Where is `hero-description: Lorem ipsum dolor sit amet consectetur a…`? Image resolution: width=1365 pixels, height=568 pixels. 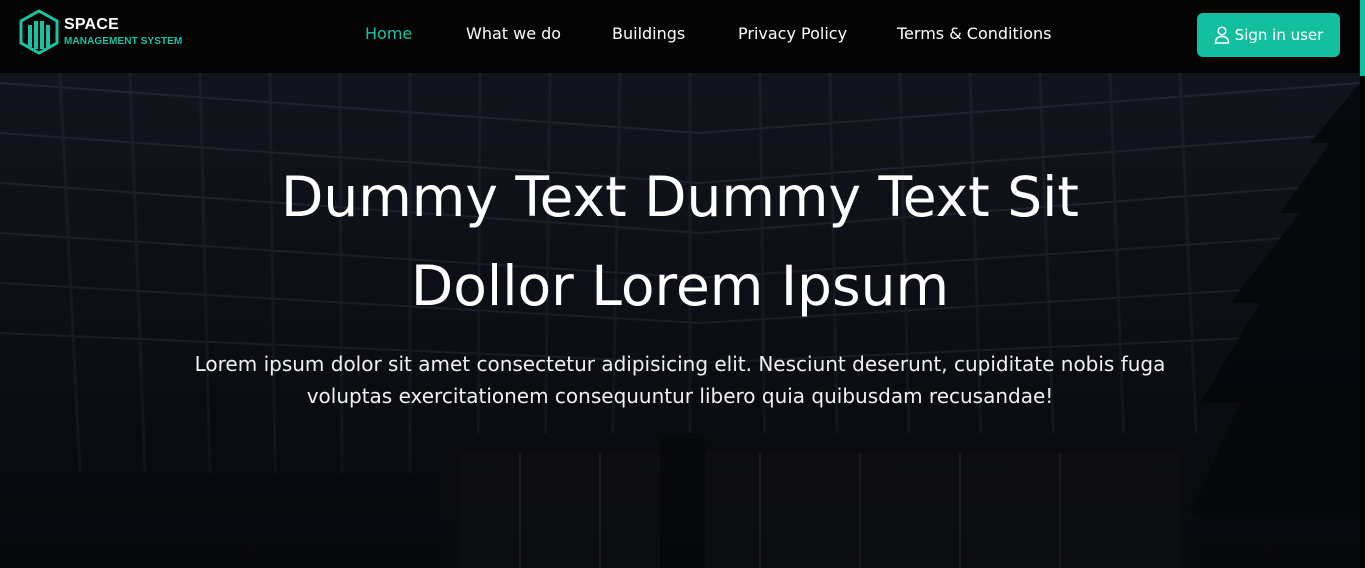 hero-description: Lorem ipsum dolor sit amet consectetur a… is located at coordinates (680, 380).